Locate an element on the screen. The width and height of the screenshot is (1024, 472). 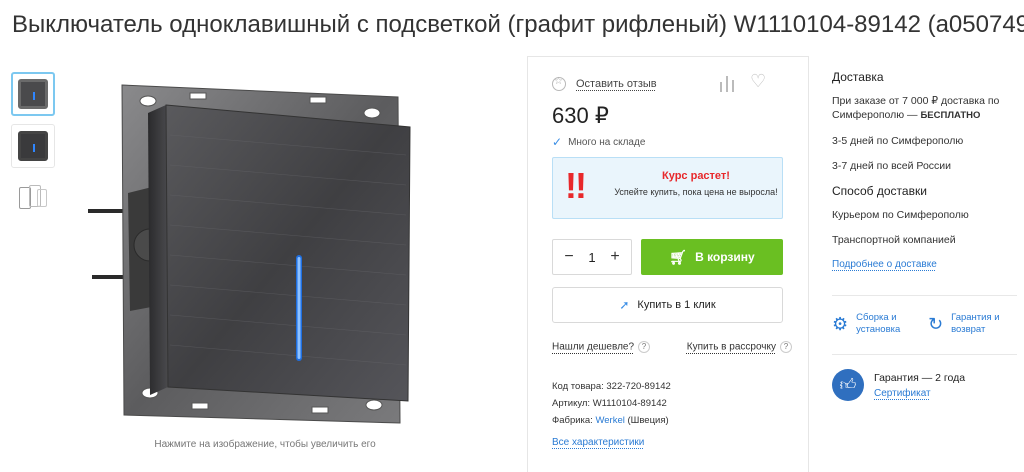
price-links: Нашли дешевле?? Купить в рассрочку? is located at coordinates (672, 347).